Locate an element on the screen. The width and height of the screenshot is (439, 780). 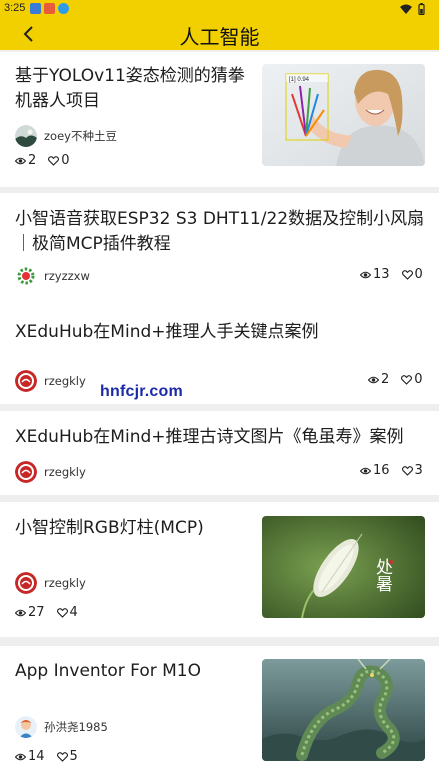
author: rzyzzxw is located at coordinates (52, 276).